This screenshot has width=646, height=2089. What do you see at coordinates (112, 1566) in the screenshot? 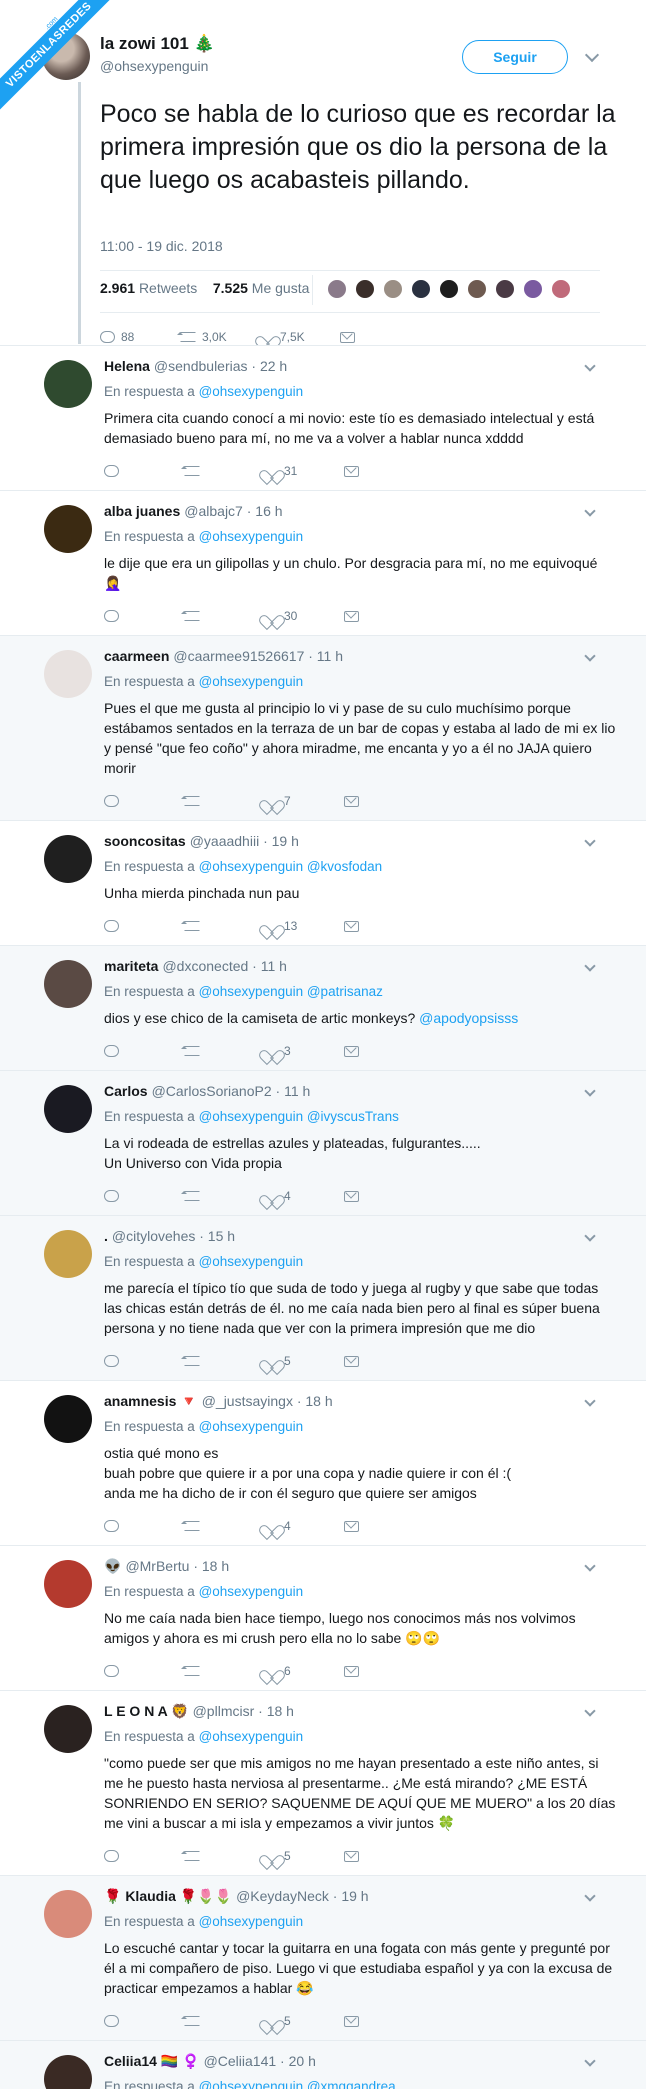
I see `reply-author-name: 👽` at bounding box center [112, 1566].